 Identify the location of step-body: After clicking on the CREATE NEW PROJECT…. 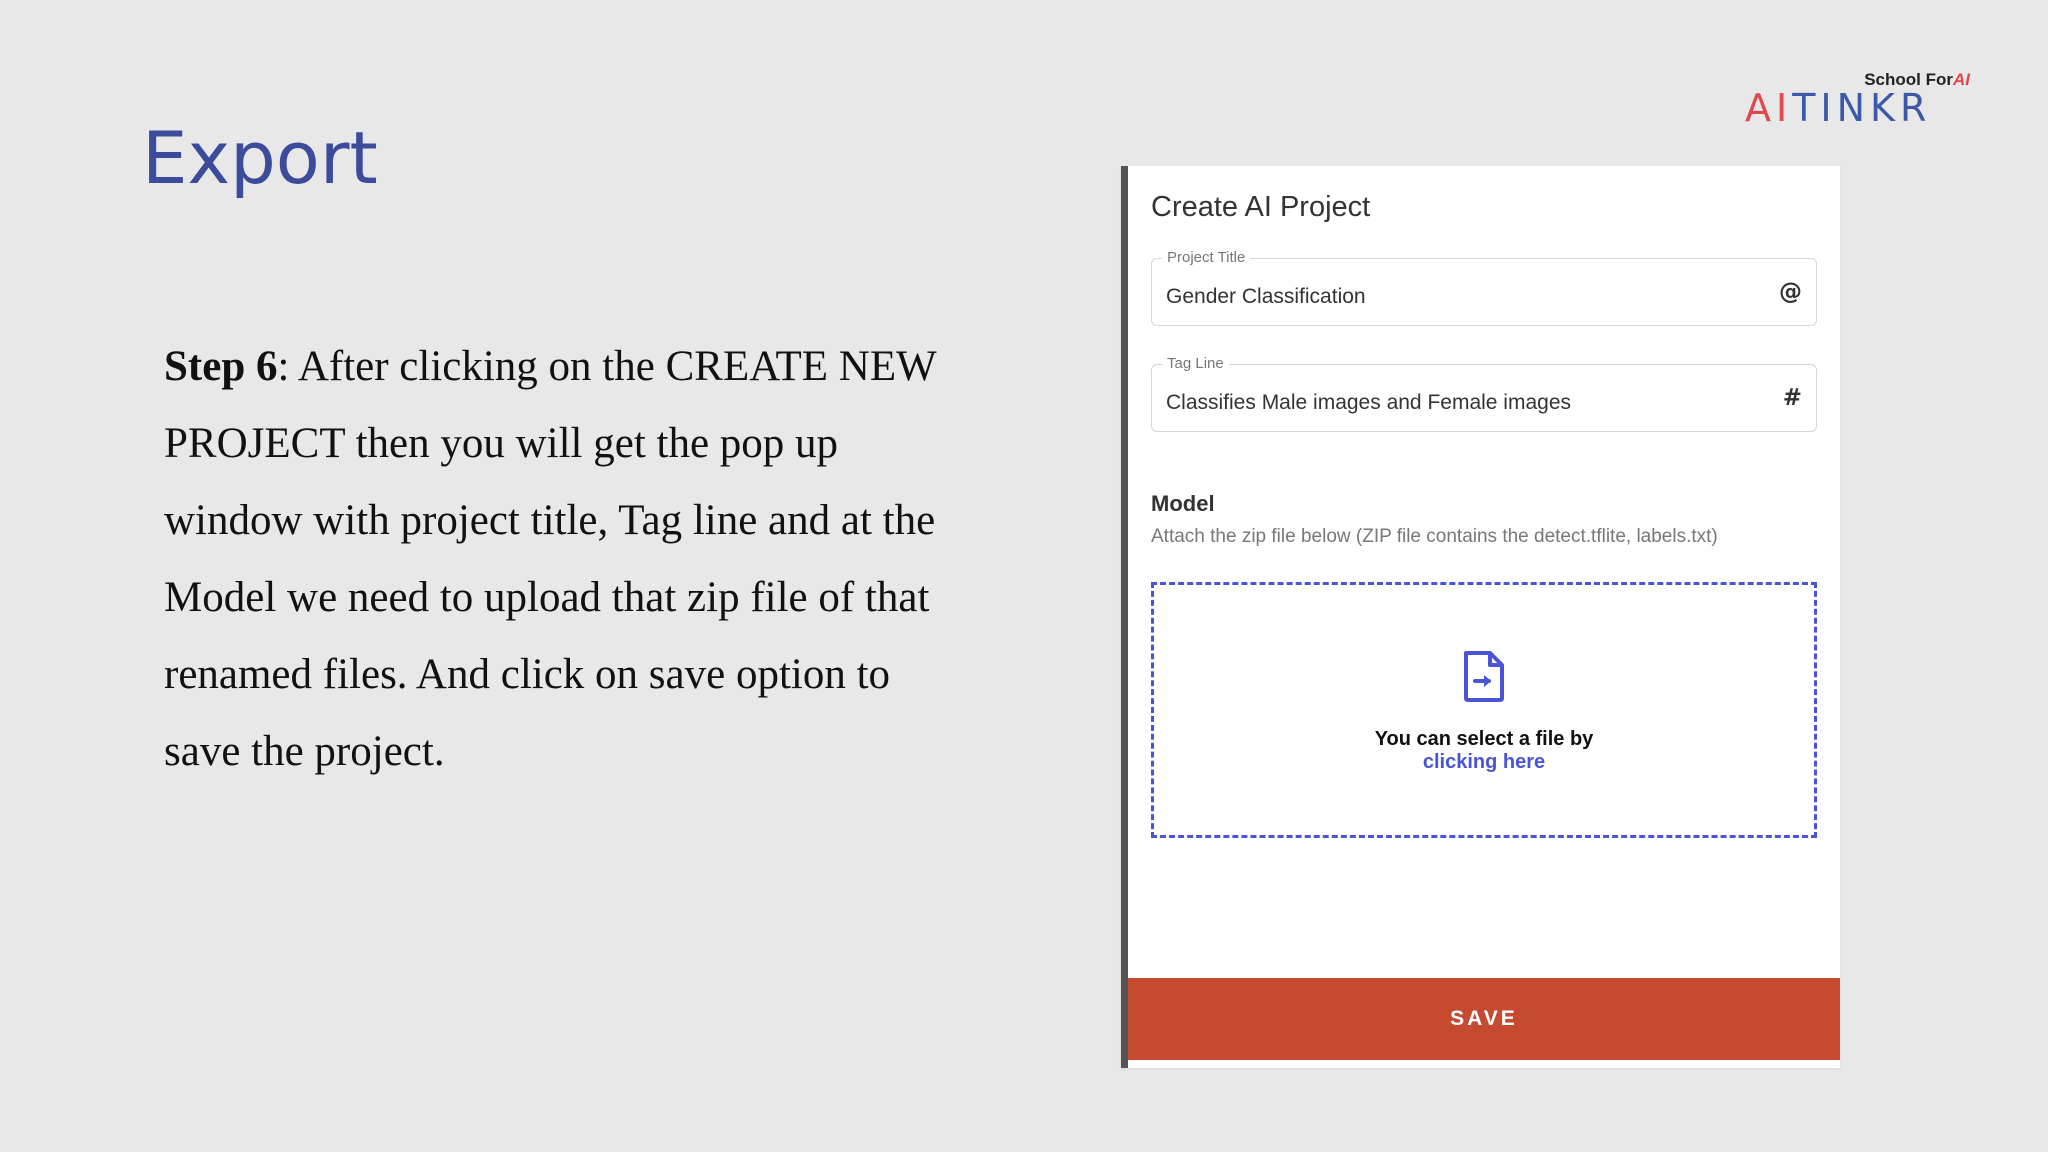
(550, 559).